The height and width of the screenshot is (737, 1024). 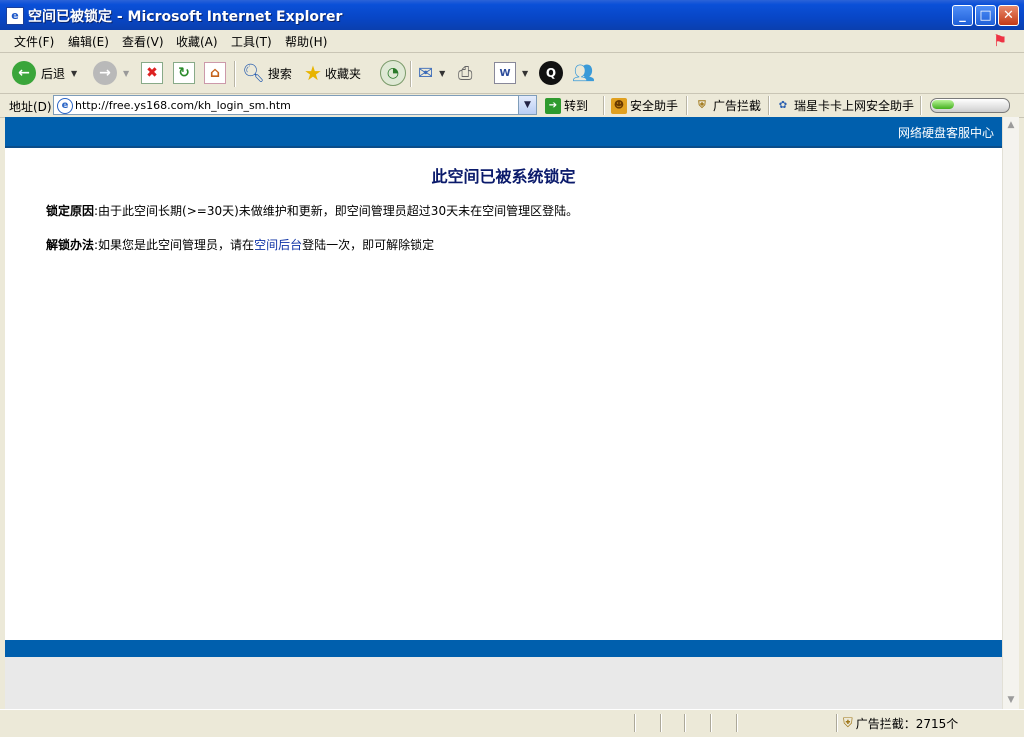 I want to click on rising-helper-label: 瑞星卡卡上网安全助手, so click(x=854, y=106).